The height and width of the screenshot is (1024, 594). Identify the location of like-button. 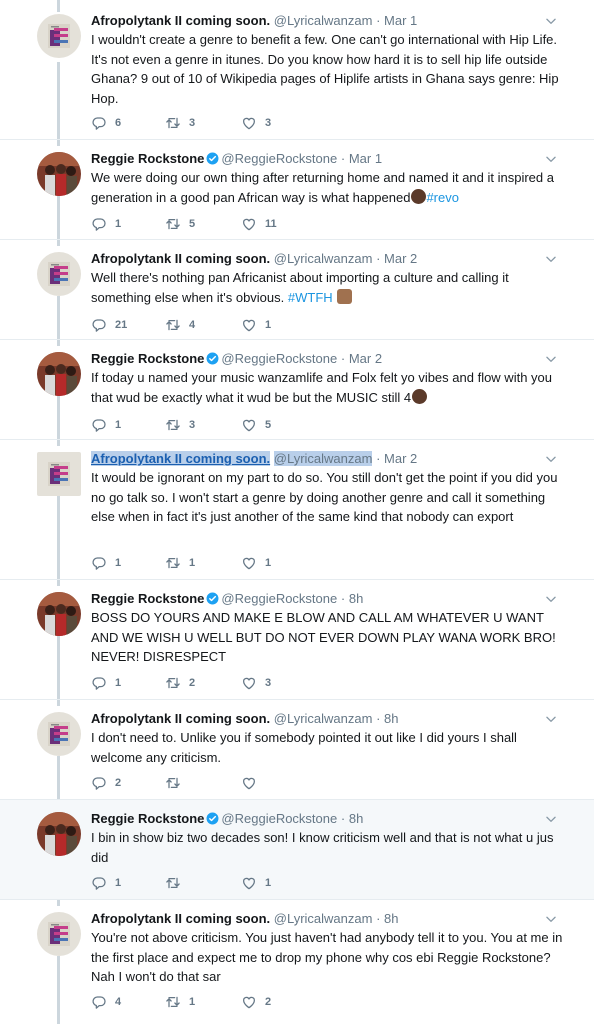
(253, 783).